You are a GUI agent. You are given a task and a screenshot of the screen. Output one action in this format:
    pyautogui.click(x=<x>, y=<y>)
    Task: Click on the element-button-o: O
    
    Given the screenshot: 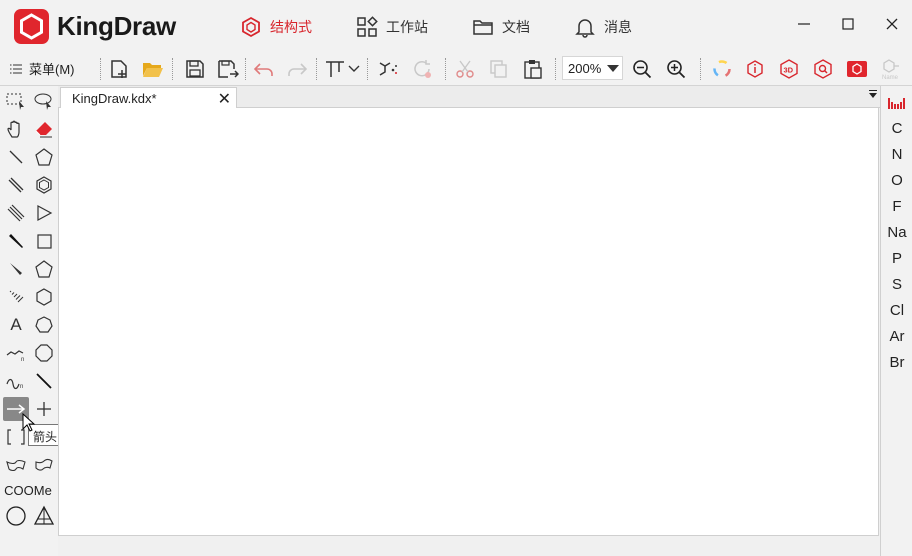 What is the action you would take?
    pyautogui.click(x=896, y=180)
    